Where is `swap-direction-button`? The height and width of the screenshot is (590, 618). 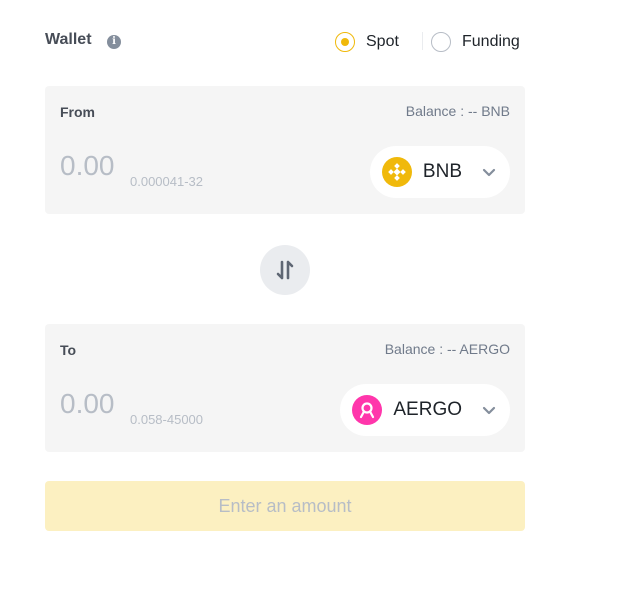
swap-direction-button is located at coordinates (285, 270).